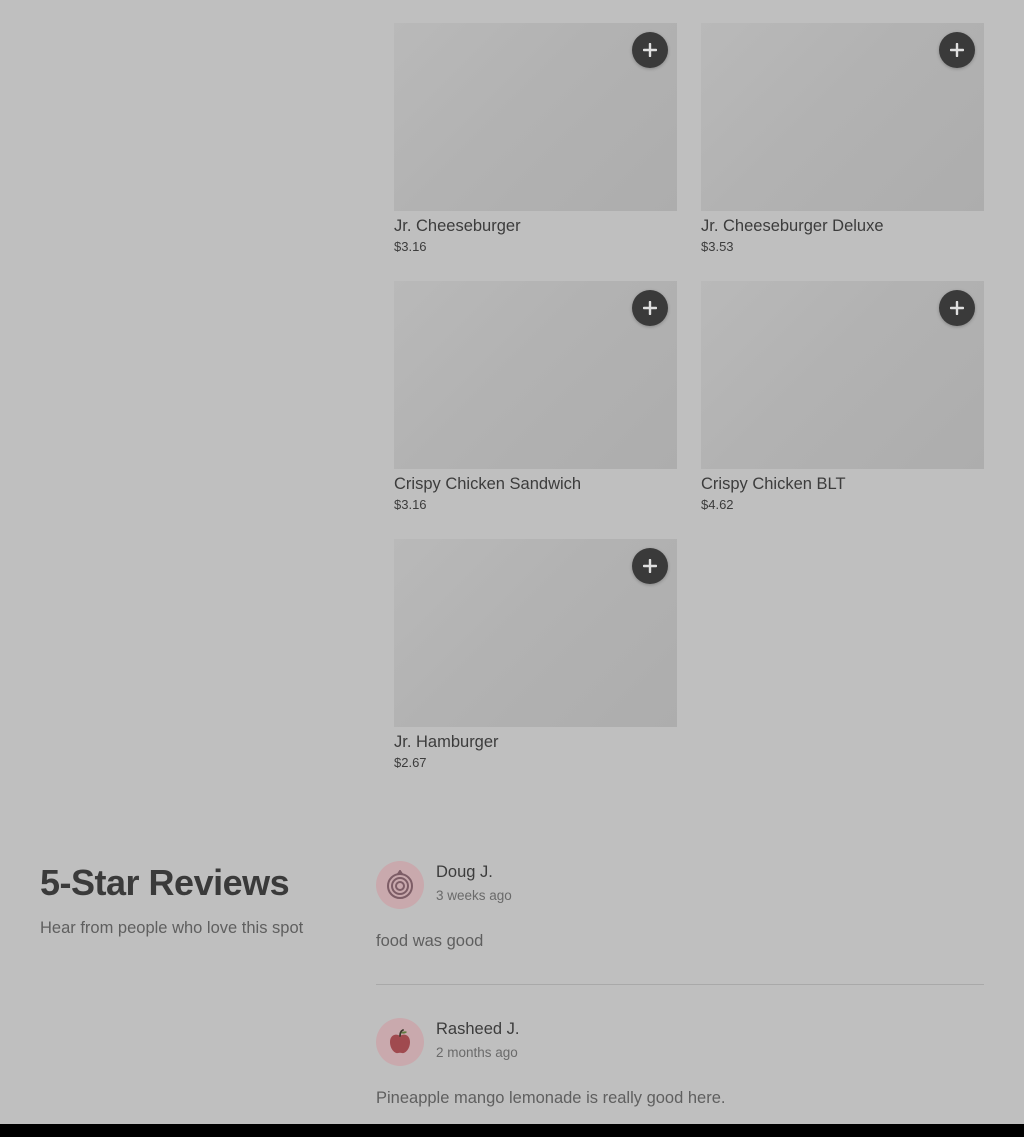 The image size is (1024, 1137). I want to click on reviews-subtitle: Hear from people who love this spot, so click(172, 928).